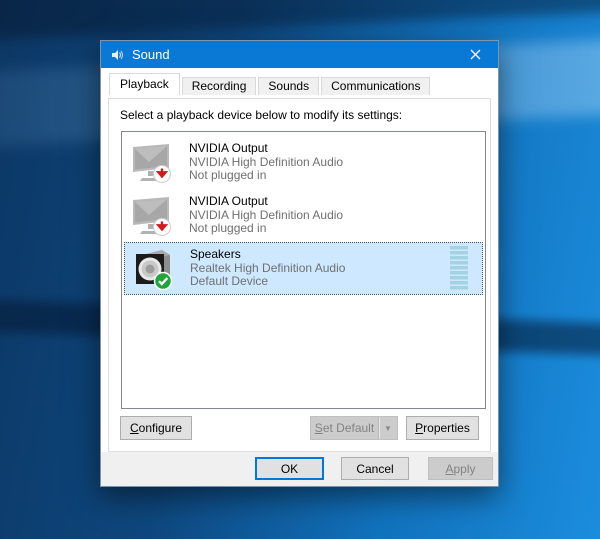 The image size is (600, 539). I want to click on set-default-button: Set Default ▼, so click(354, 428).